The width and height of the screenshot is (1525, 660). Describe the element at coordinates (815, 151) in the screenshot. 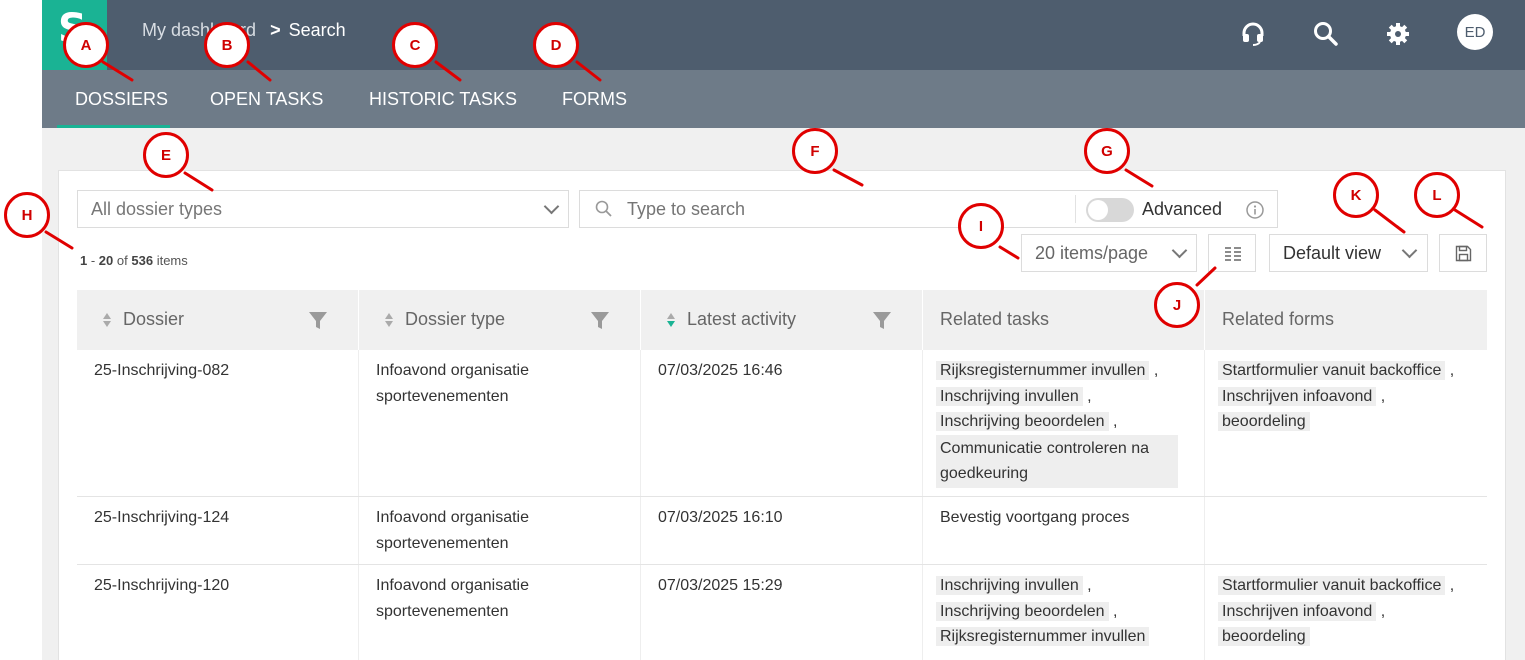

I see `callout-marker: F` at that location.